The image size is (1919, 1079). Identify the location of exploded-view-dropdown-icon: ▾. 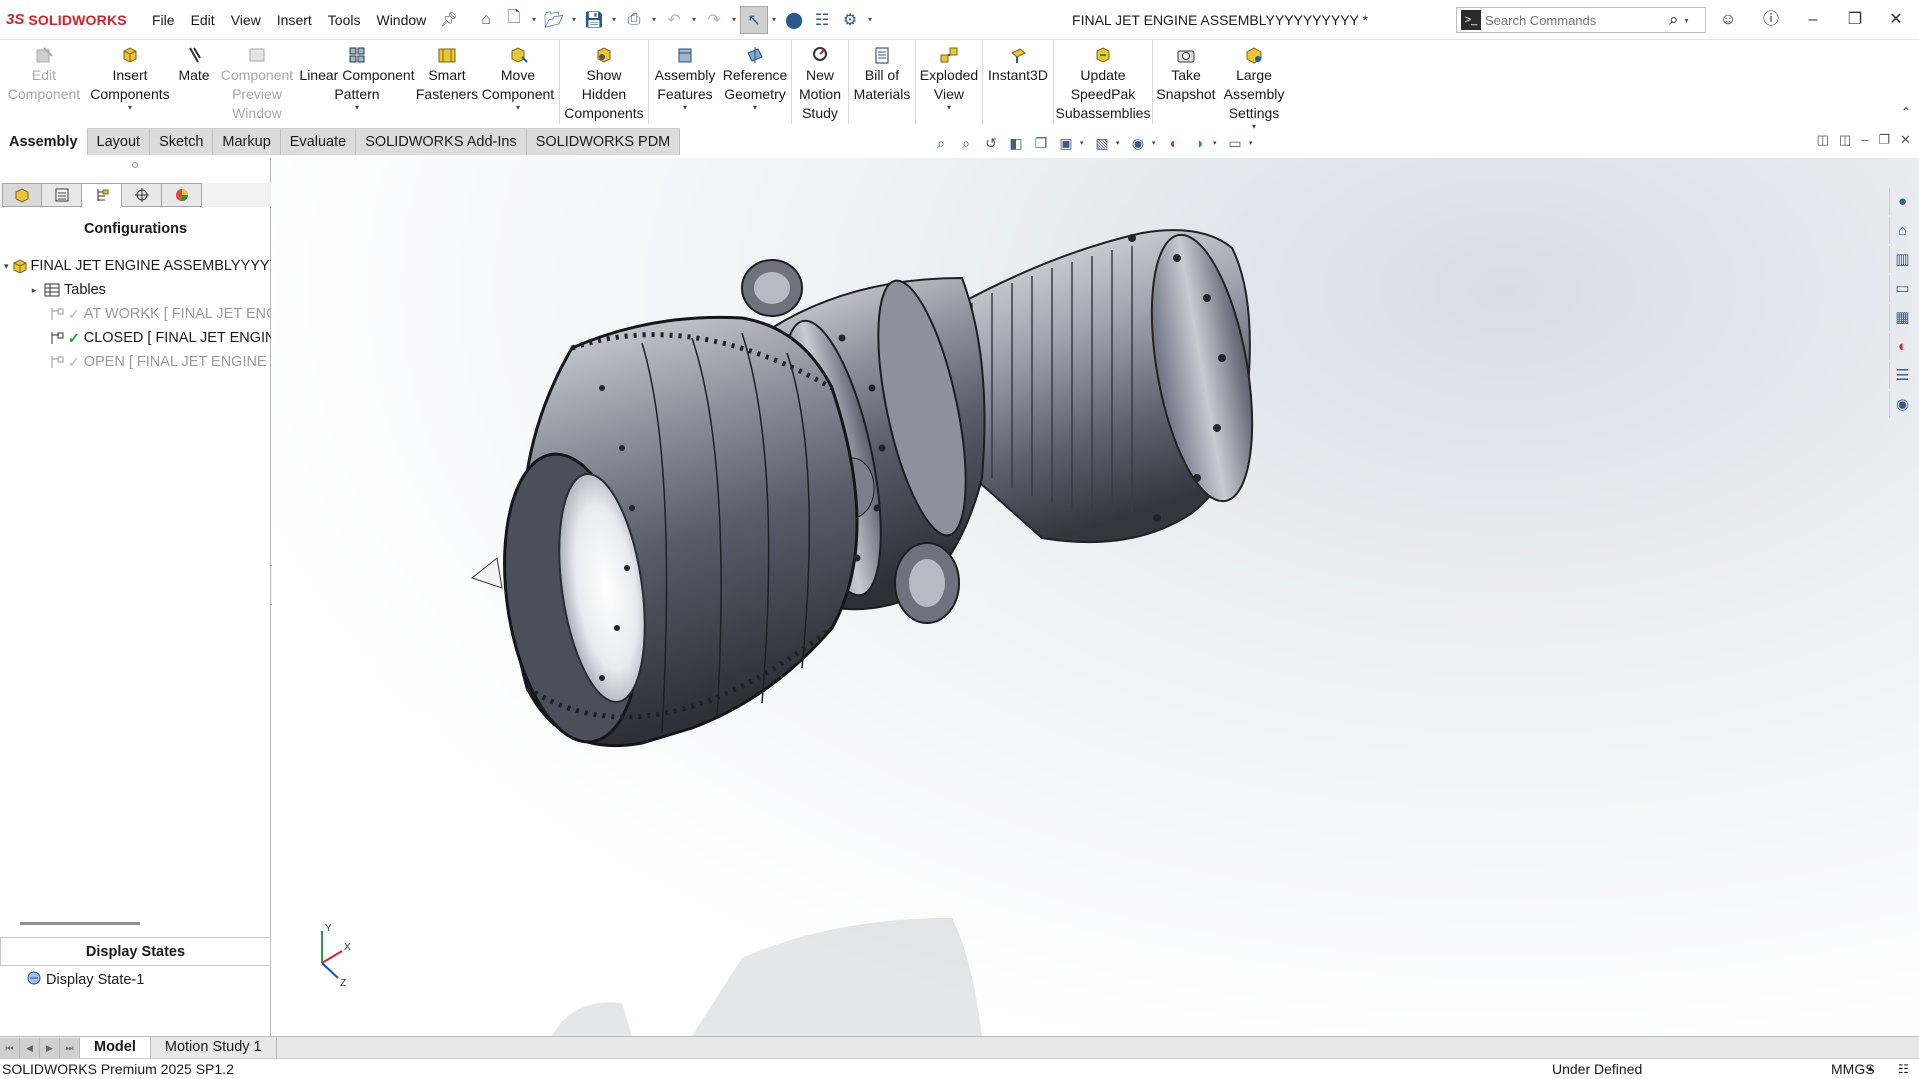
(949, 108).